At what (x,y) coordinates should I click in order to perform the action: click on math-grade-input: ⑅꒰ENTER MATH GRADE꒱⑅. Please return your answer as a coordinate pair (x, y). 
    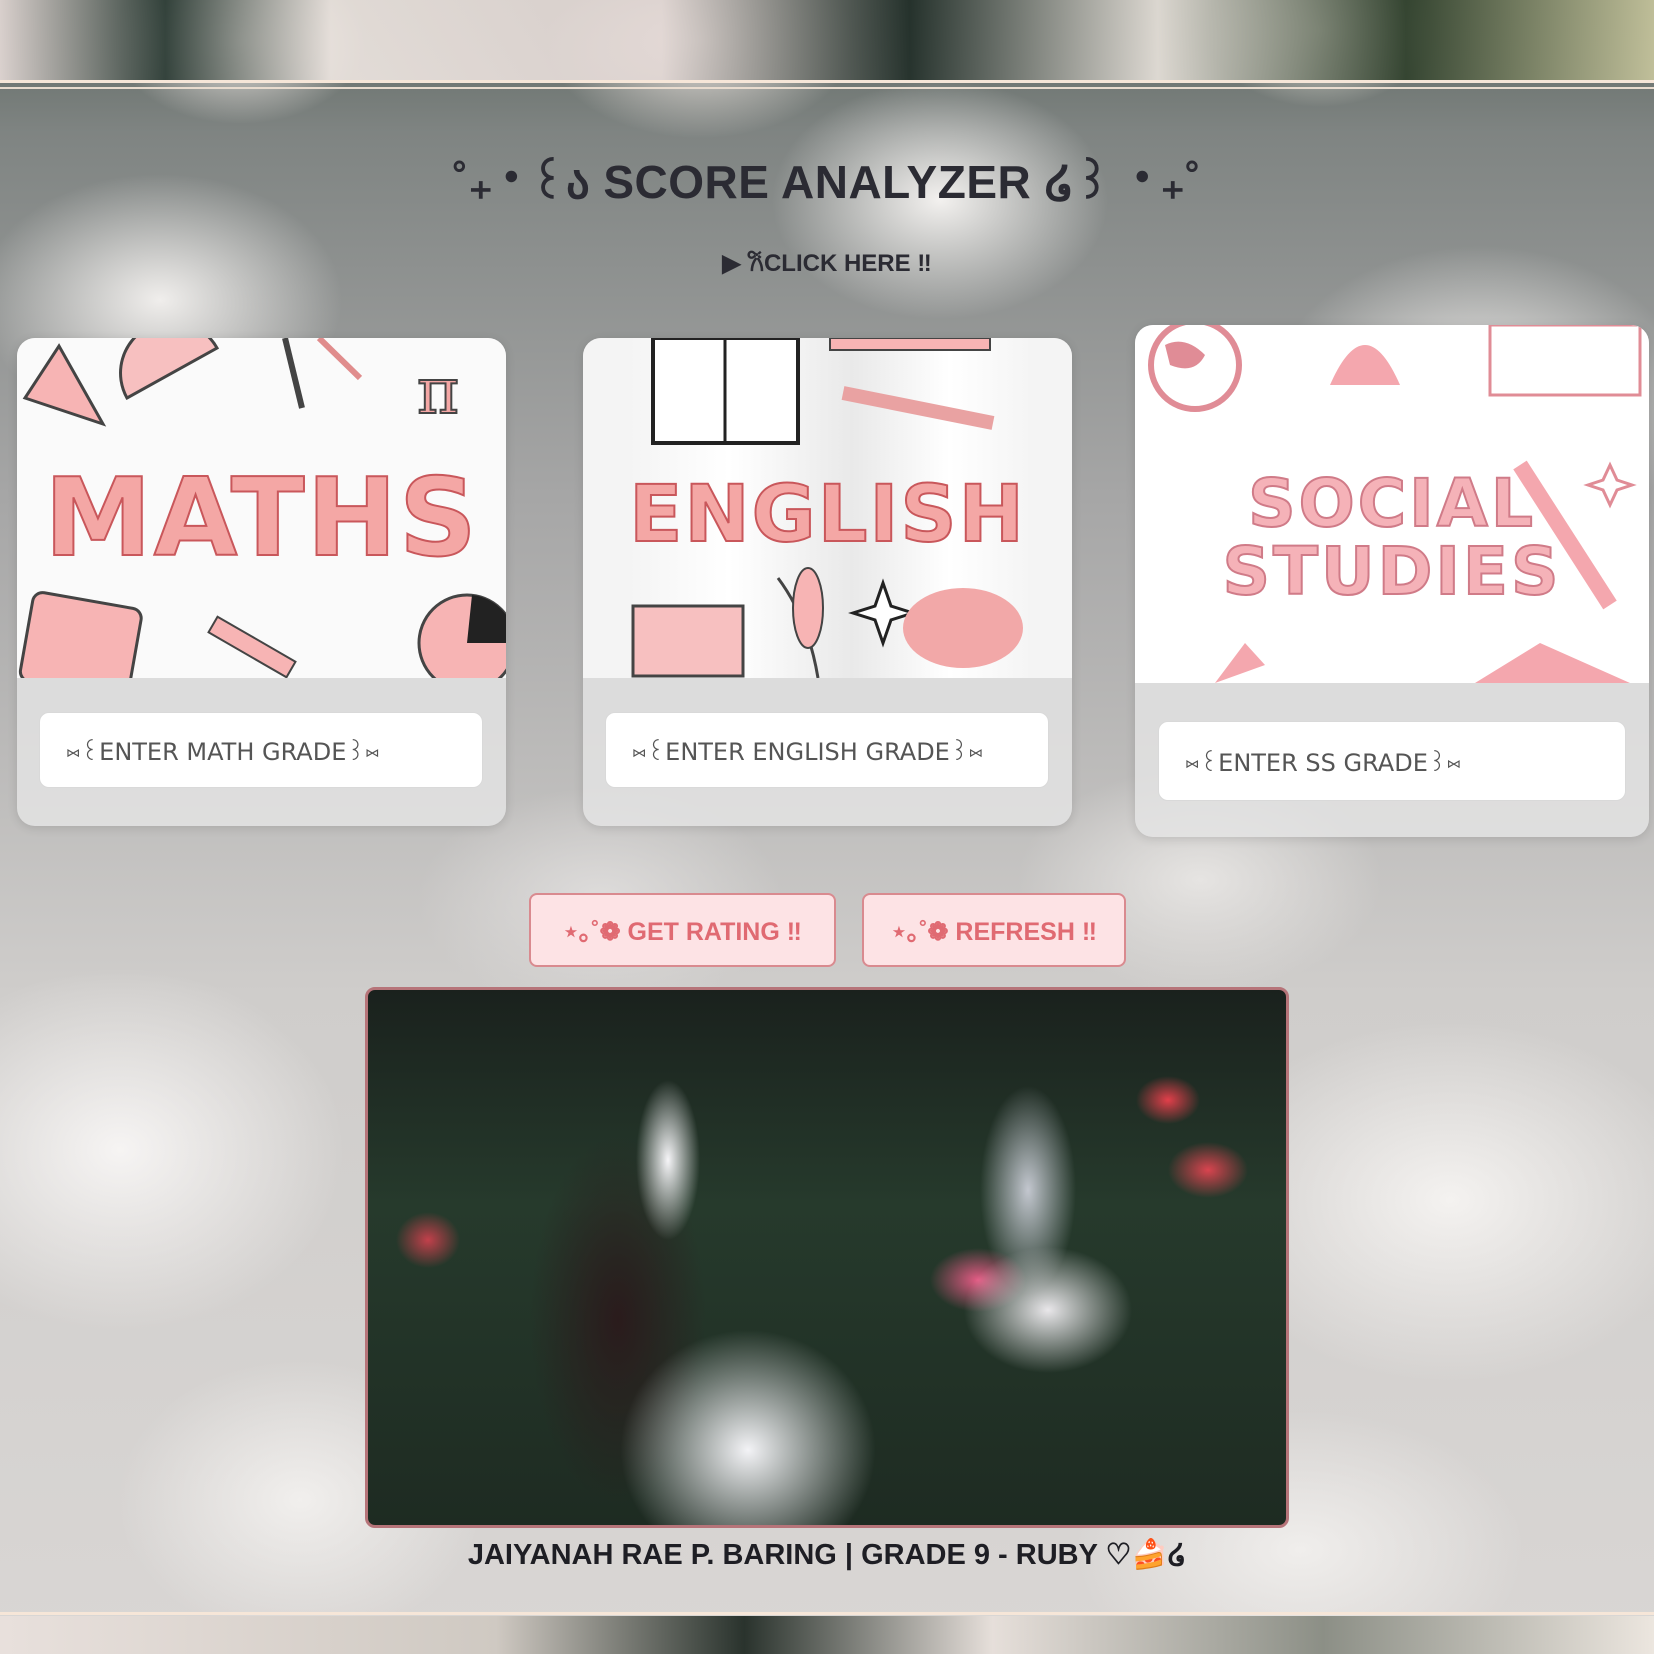
    Looking at the image, I should click on (261, 750).